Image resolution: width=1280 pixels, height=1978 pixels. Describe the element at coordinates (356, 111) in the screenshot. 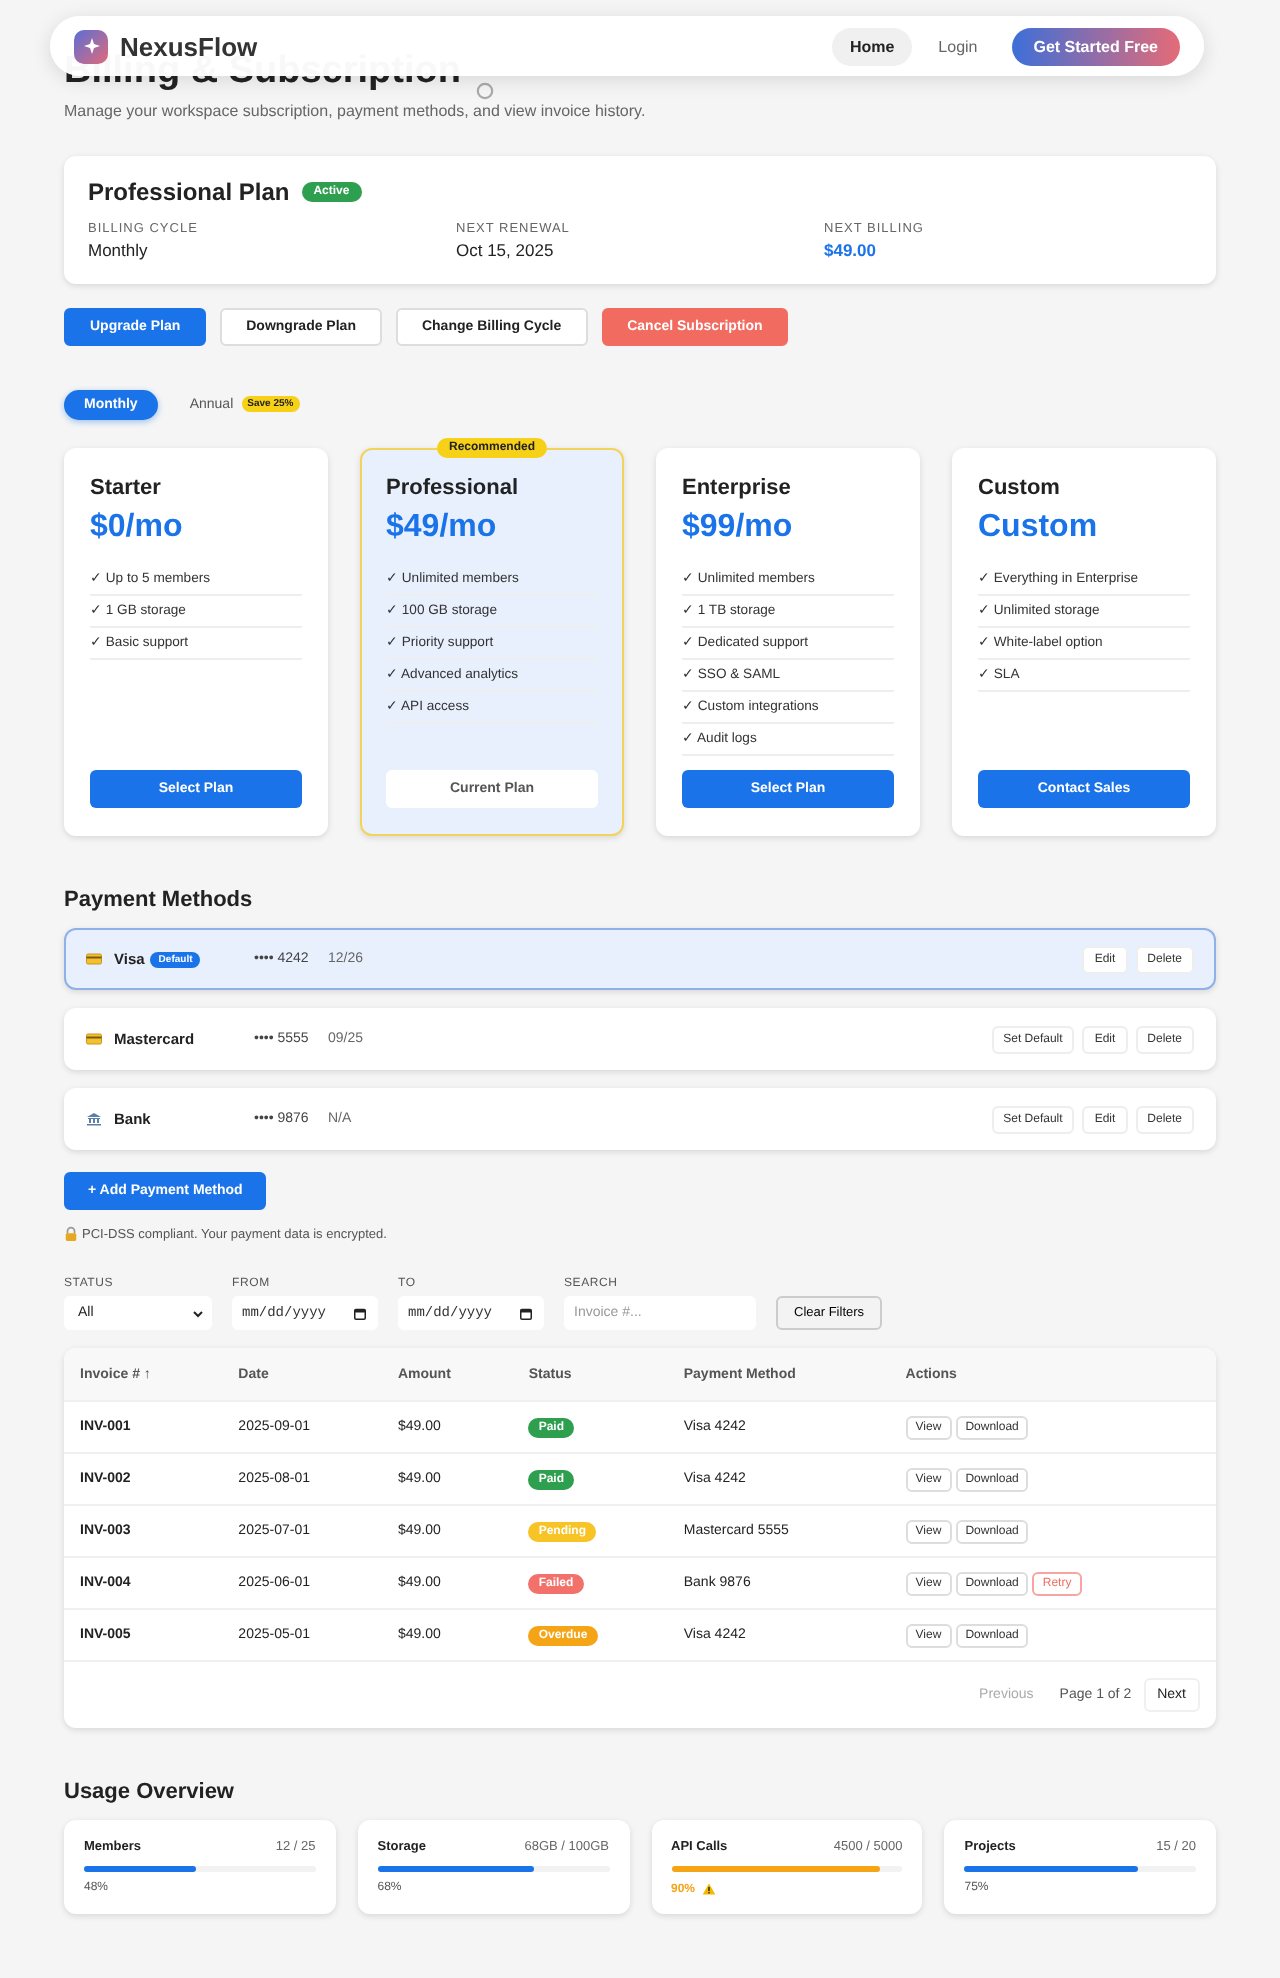

I see `page-subtitle: Manage your workspace subscription, payment methods, and view invoice history.` at that location.